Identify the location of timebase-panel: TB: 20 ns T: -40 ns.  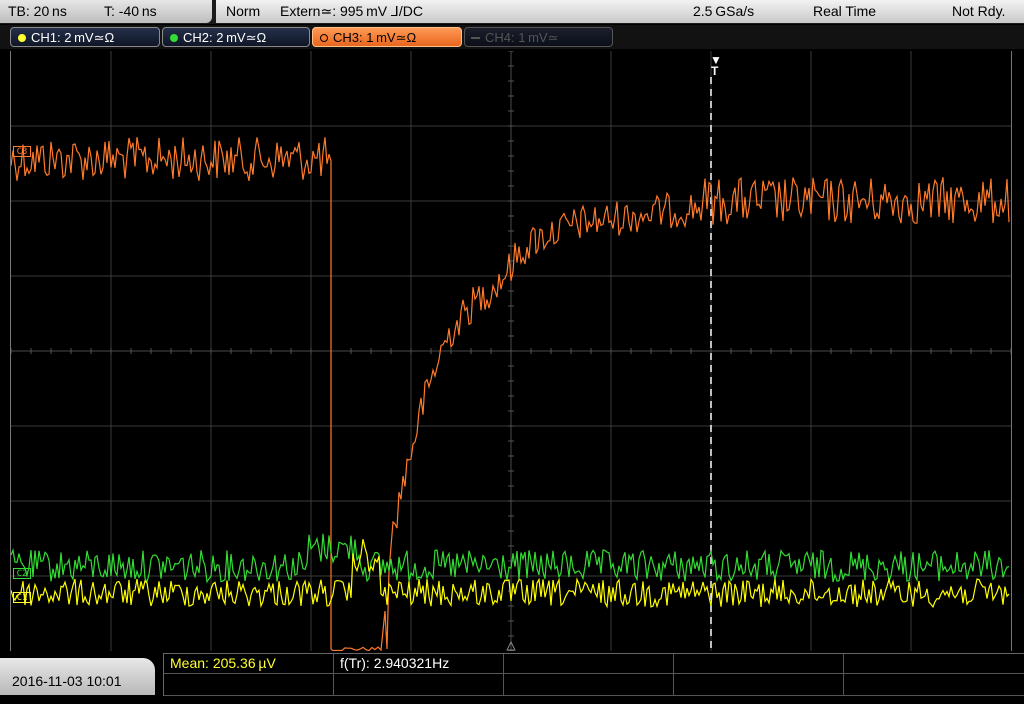
(106, 11).